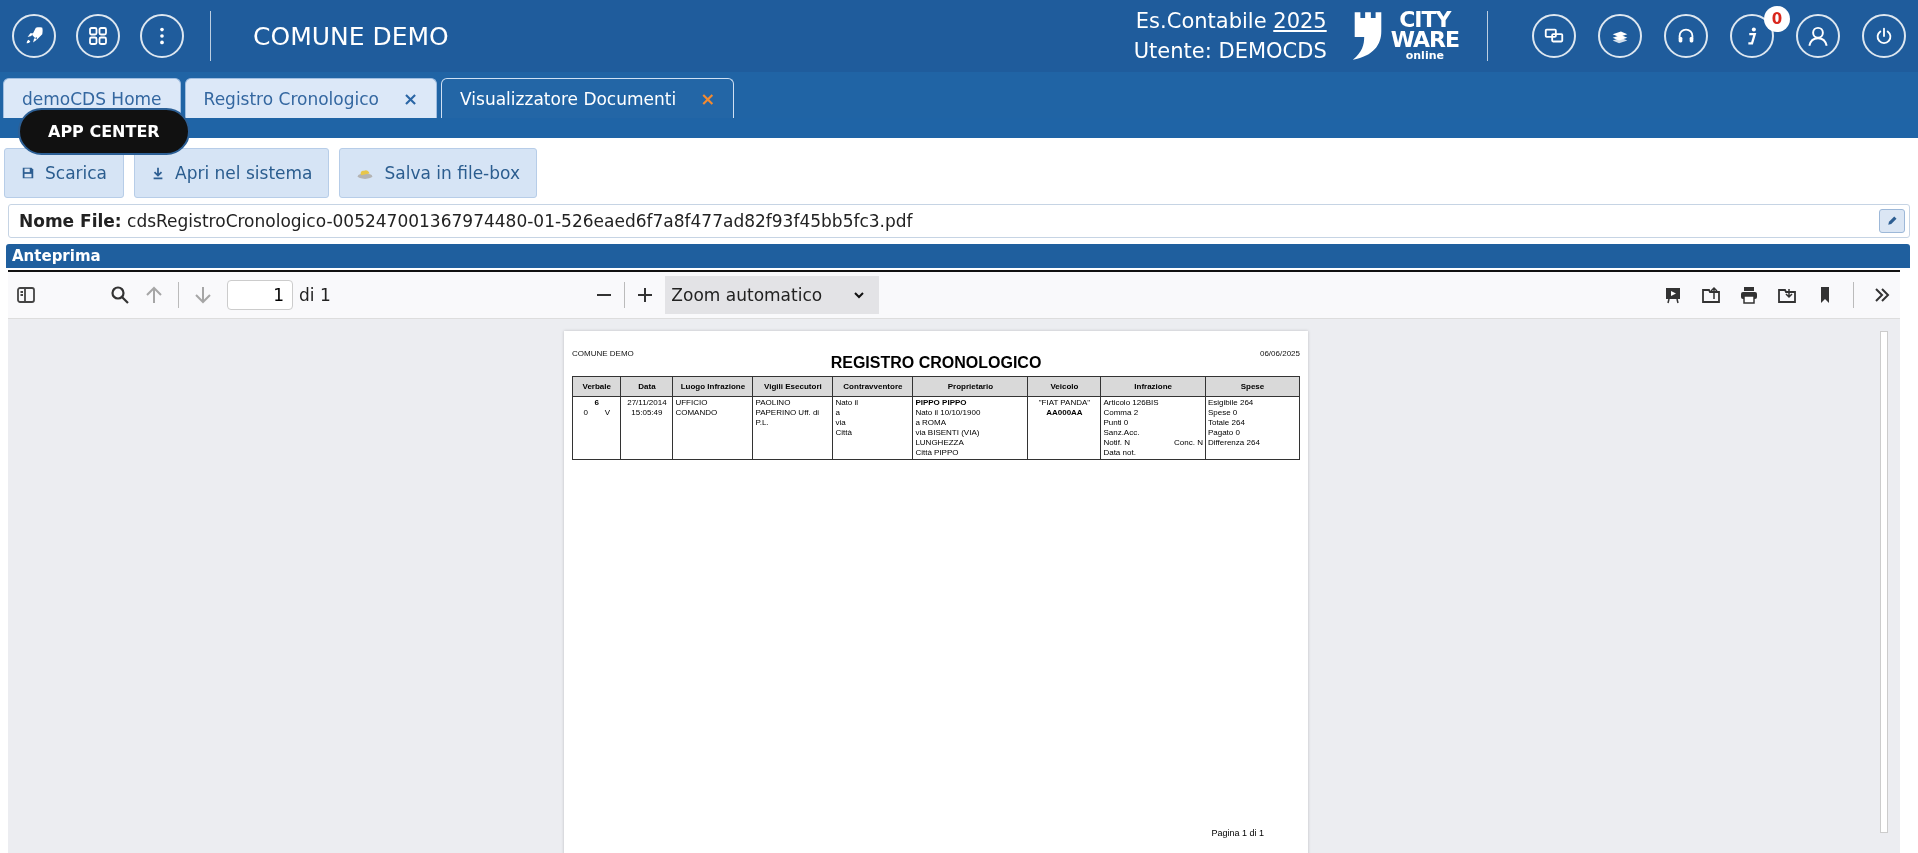 The image size is (1918, 853). What do you see at coordinates (120, 295) in the screenshot?
I see `search-icon` at bounding box center [120, 295].